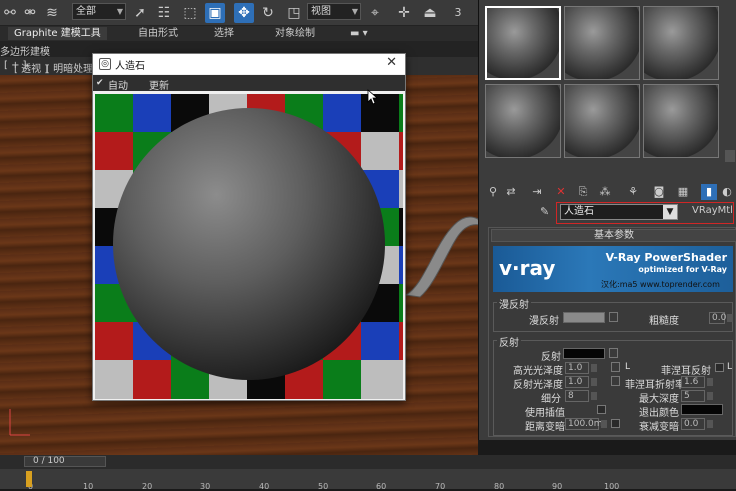 This screenshot has width=736, height=491. I want to click on tick-20: 20, so click(147, 486).